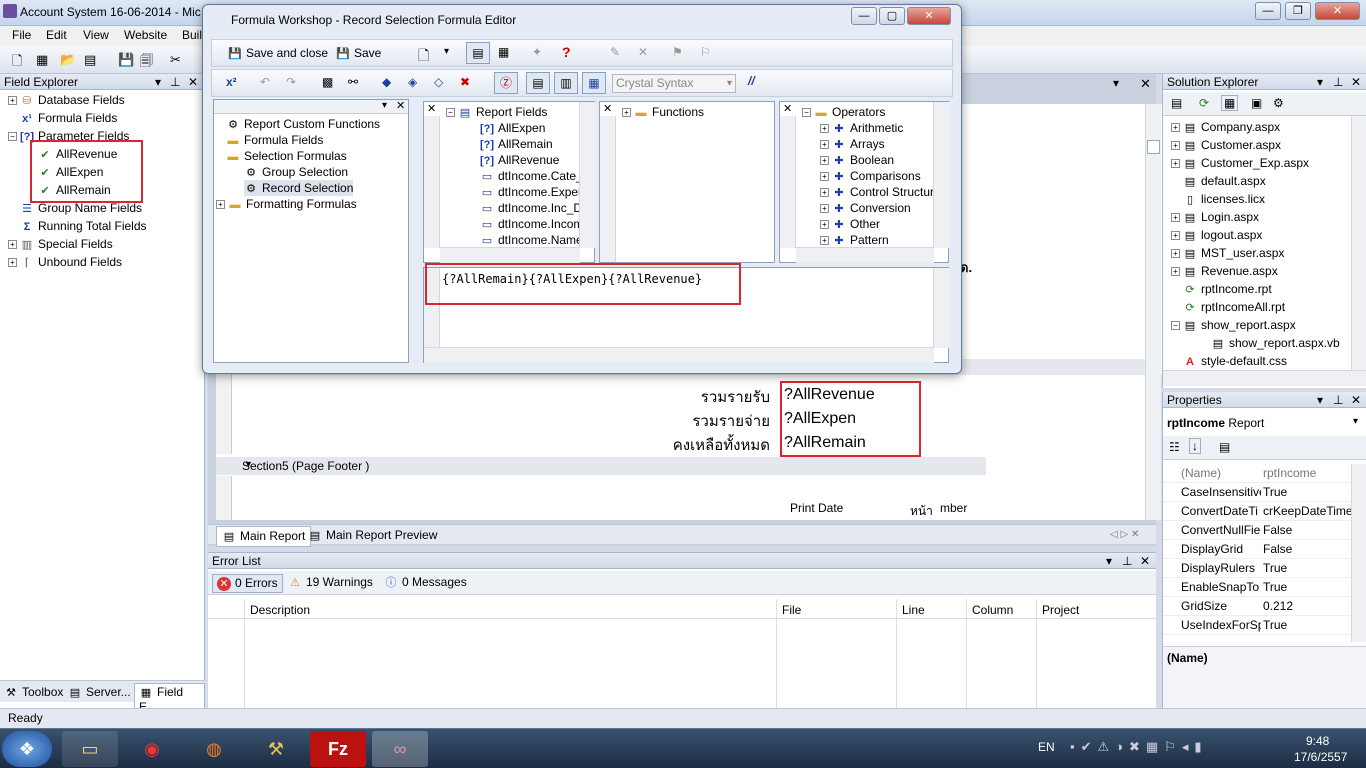 The height and width of the screenshot is (768, 1366). Describe the element at coordinates (1298, 11) in the screenshot. I see `restore-button: ❐` at that location.